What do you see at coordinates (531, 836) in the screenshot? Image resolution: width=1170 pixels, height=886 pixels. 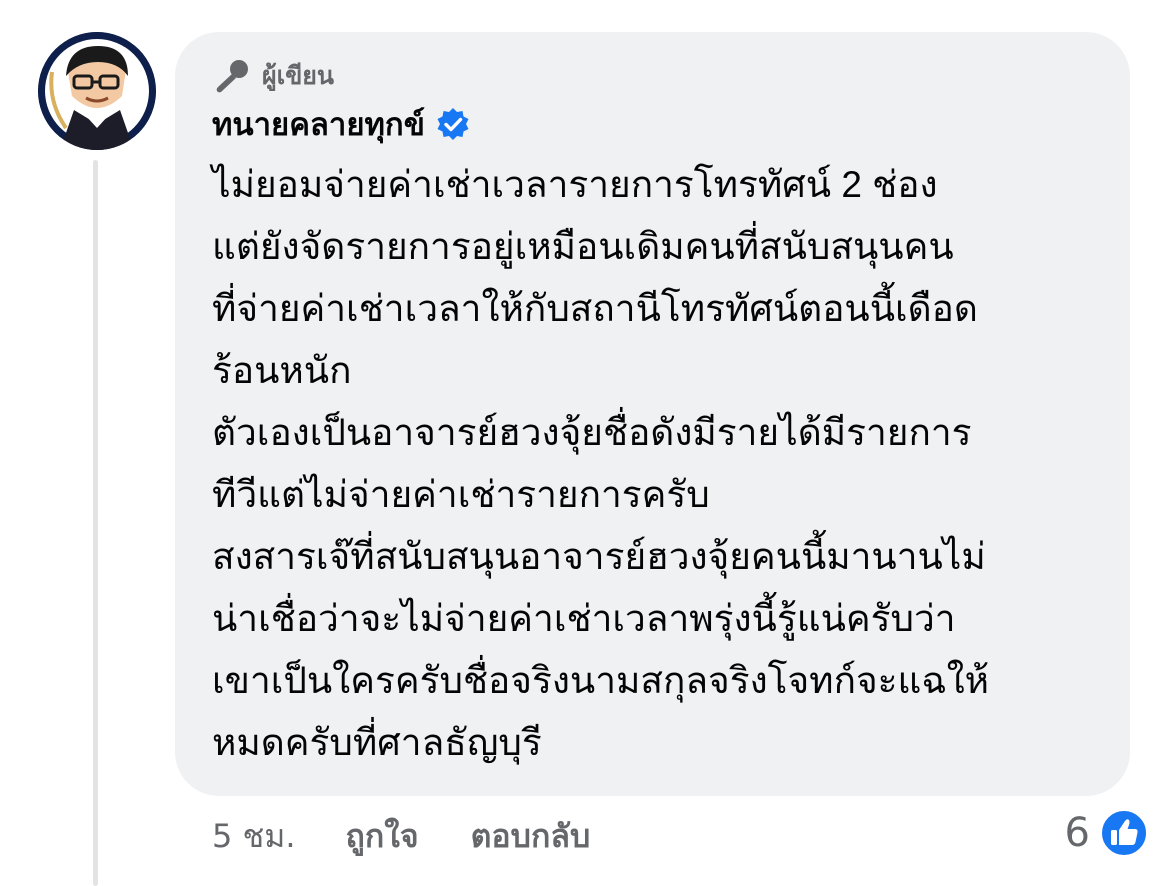 I see `reply-button: ตอบกลับ` at bounding box center [531, 836].